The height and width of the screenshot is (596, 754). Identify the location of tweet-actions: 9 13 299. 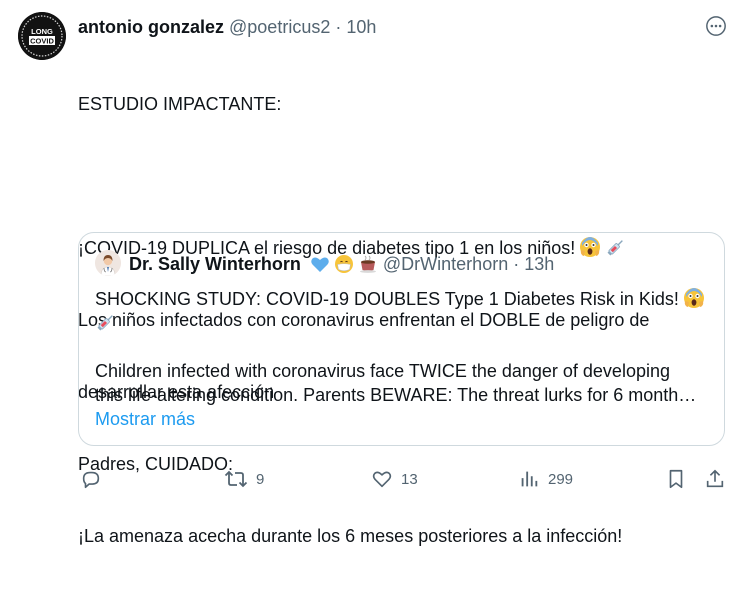
(403, 479).